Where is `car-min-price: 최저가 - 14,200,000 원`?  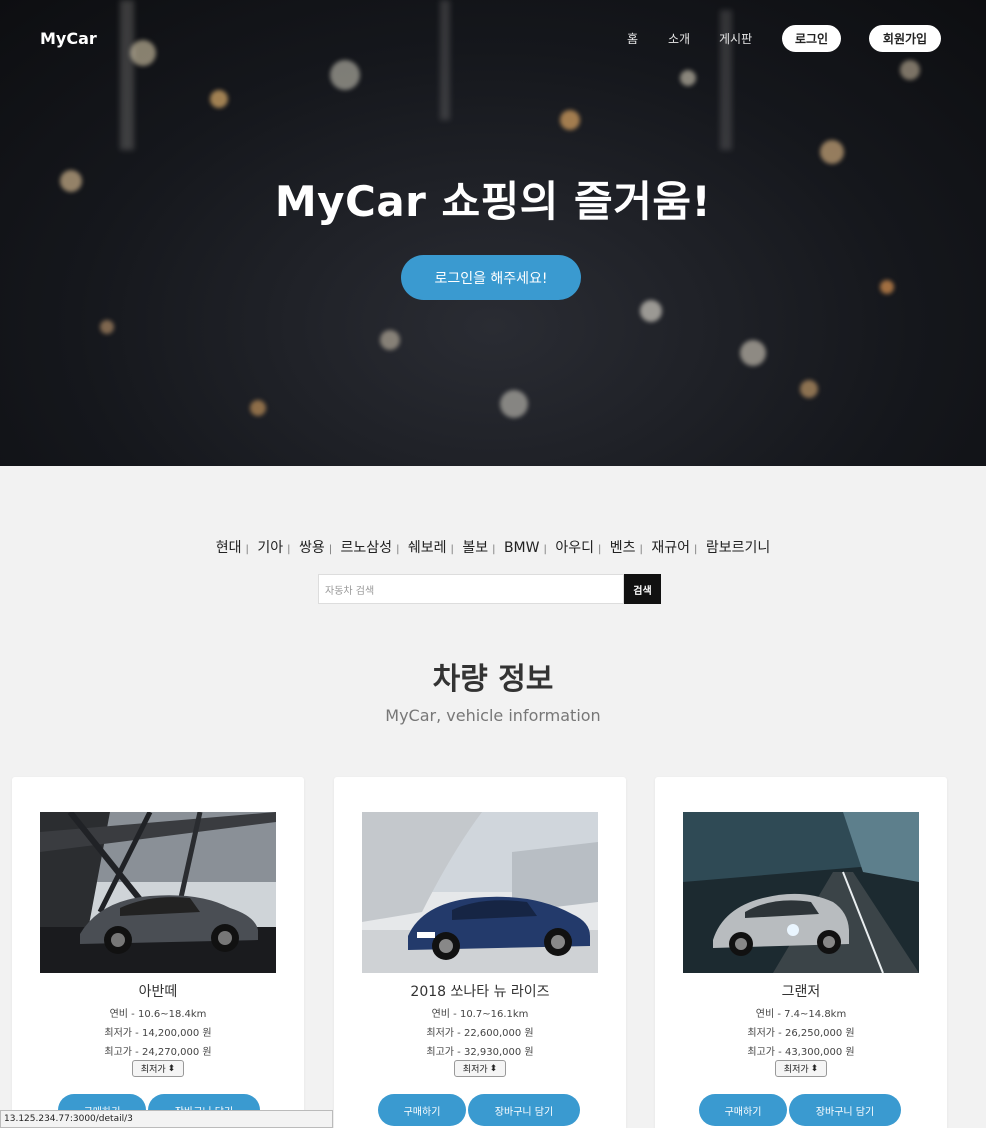
car-min-price: 최저가 - 14,200,000 원 is located at coordinates (158, 1033).